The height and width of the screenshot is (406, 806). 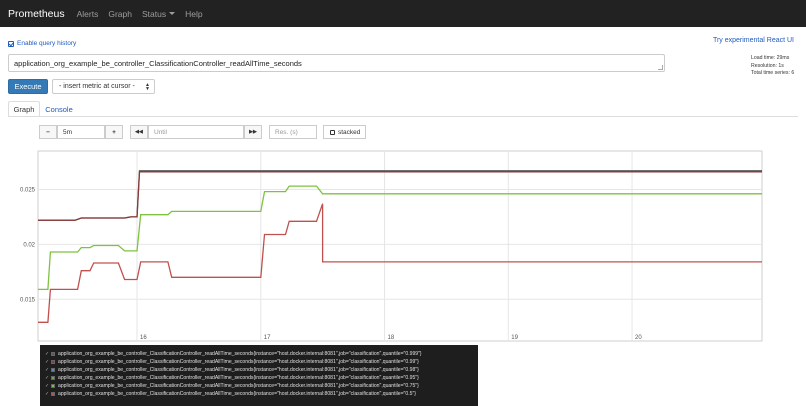 What do you see at coordinates (28, 190) in the screenshot?
I see `y-tick-label: 0.025` at bounding box center [28, 190].